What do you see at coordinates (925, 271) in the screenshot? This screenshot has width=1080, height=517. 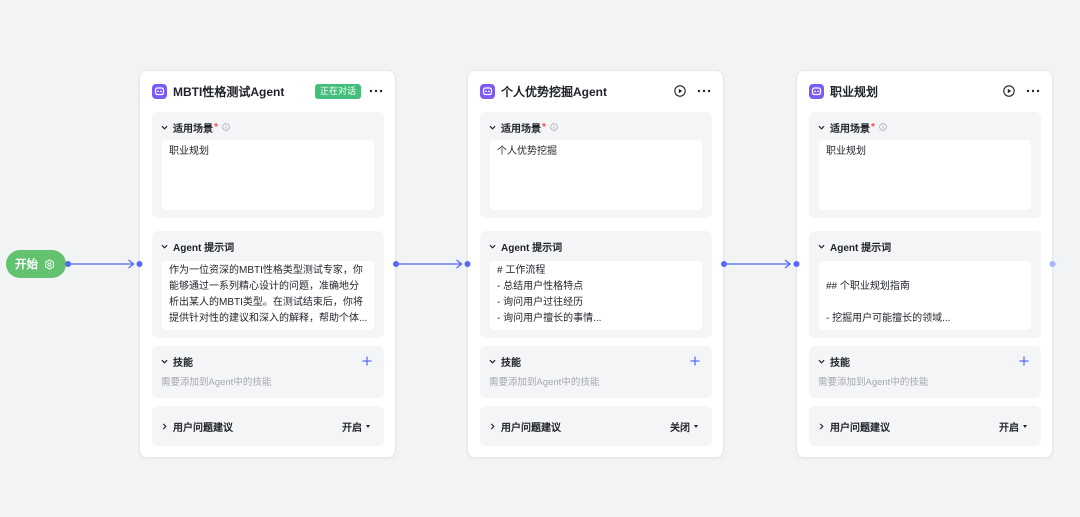 I see `prompt-line` at bounding box center [925, 271].